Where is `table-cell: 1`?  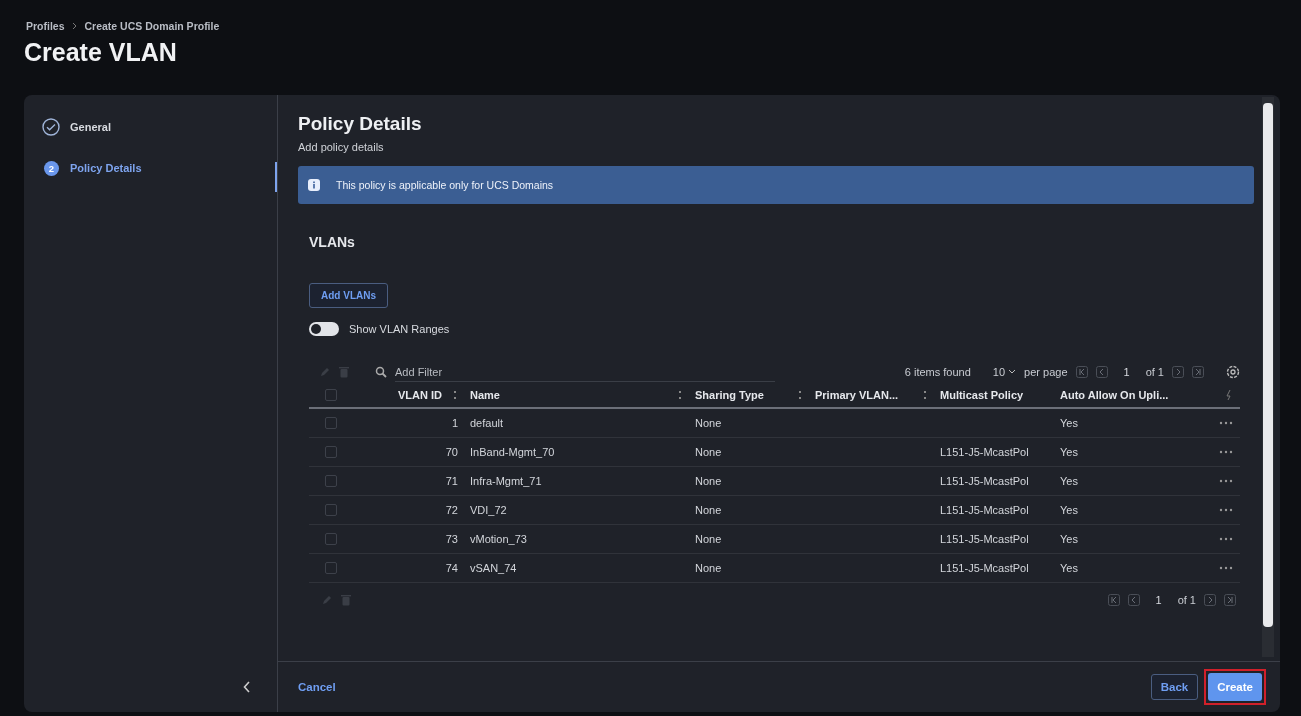 table-cell: 1 is located at coordinates (454, 423).